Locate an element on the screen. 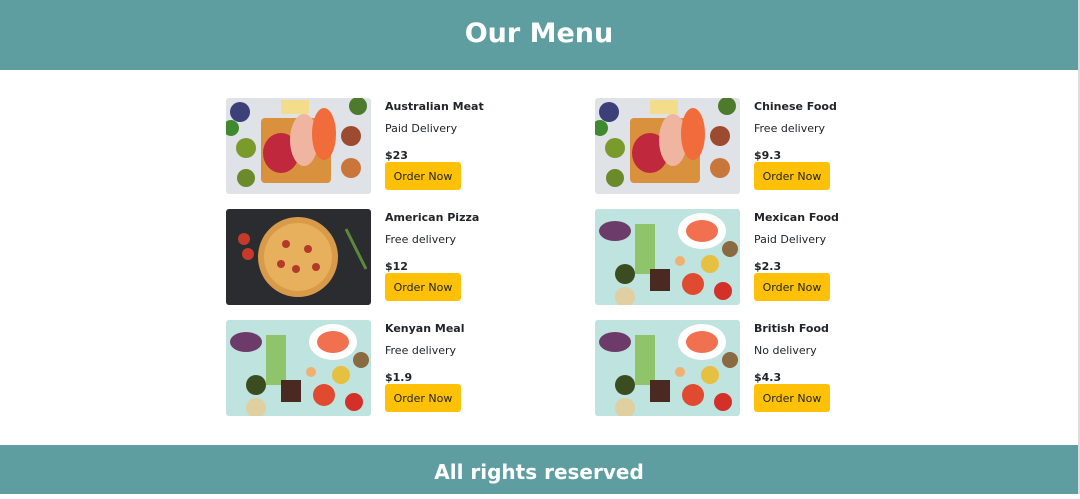 The height and width of the screenshot is (499, 1080). item-price: $12 is located at coordinates (396, 266).